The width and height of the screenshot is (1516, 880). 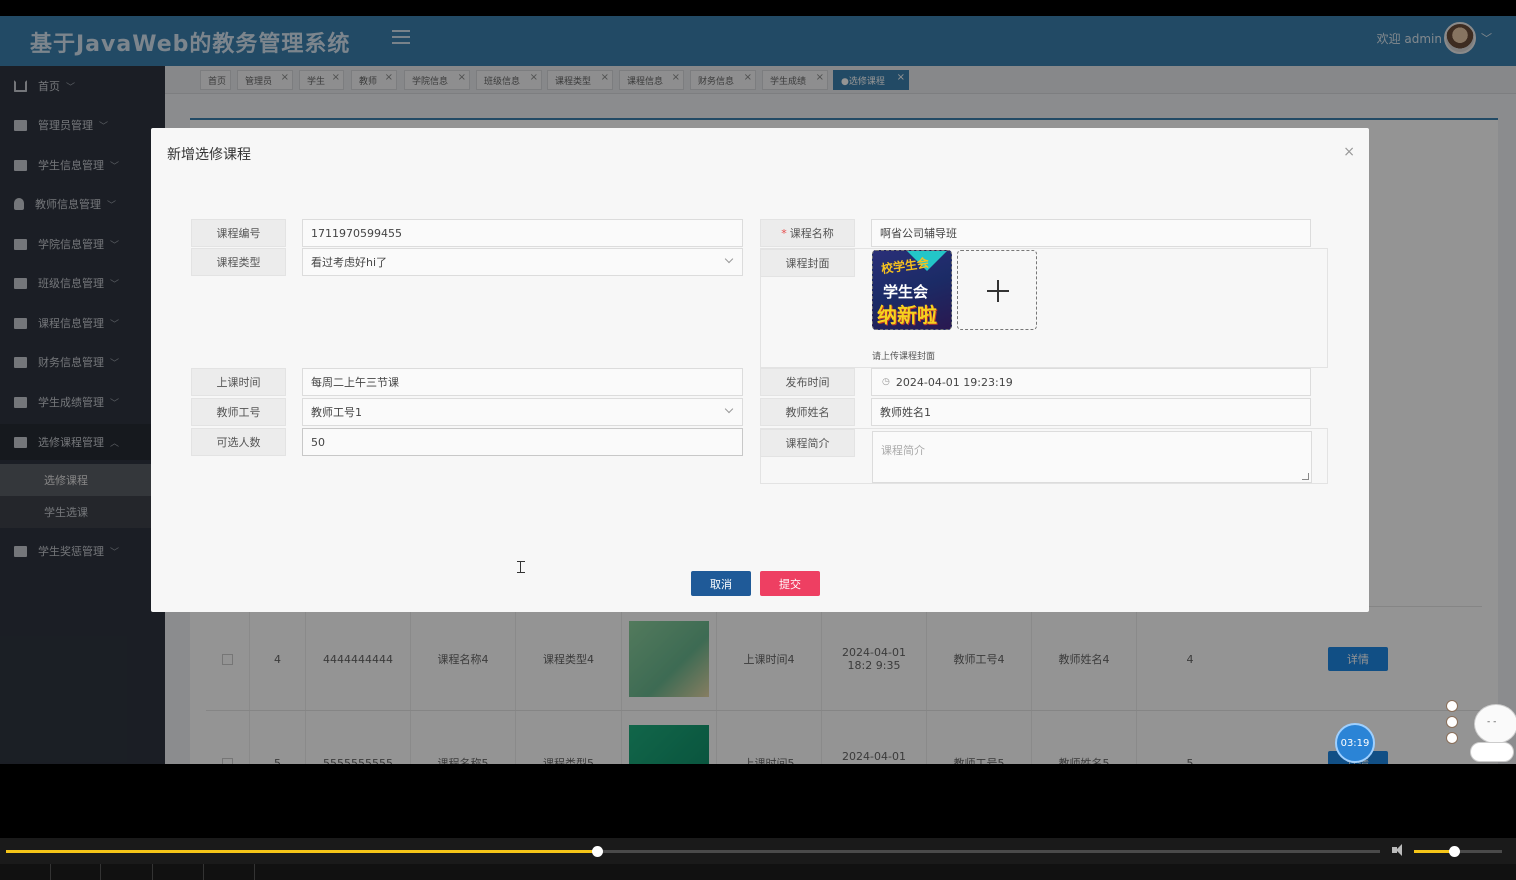 What do you see at coordinates (784, 233) in the screenshot?
I see `required-mark: *` at bounding box center [784, 233].